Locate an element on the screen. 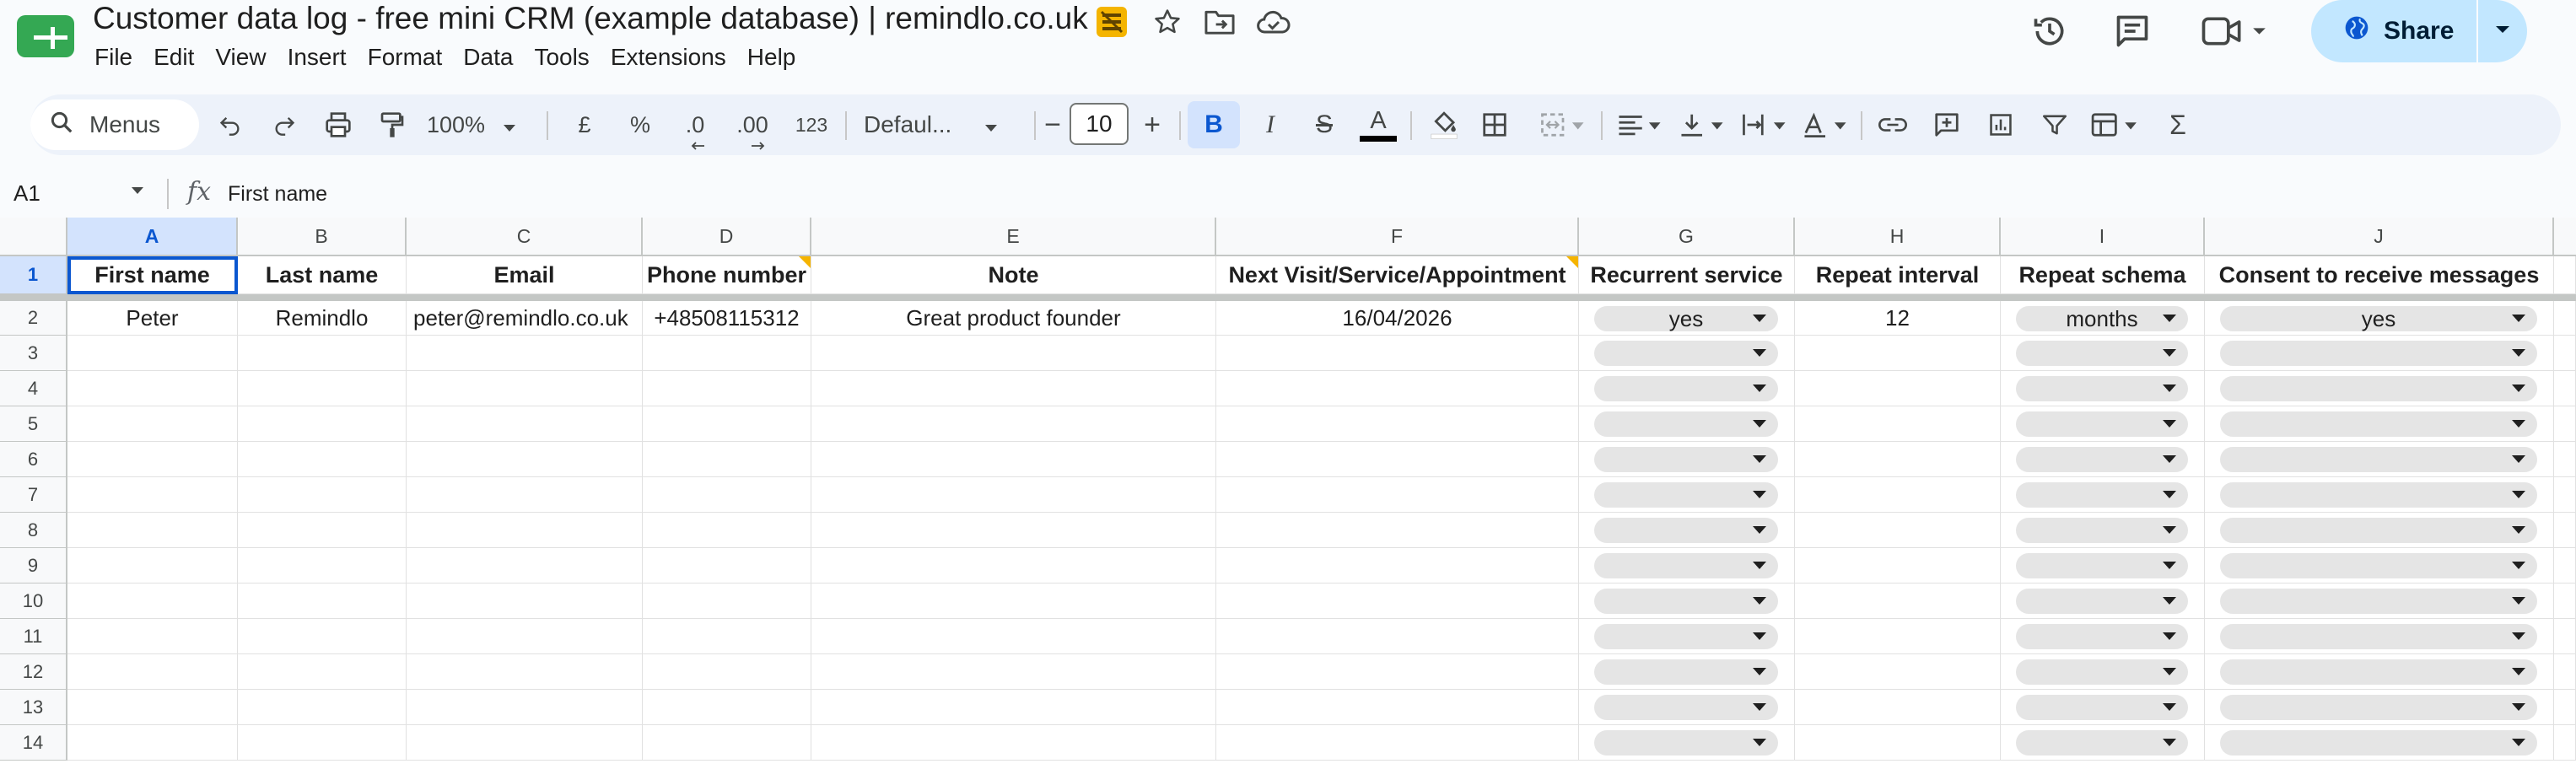 This screenshot has height=769, width=2576. row-header-2: 2 is located at coordinates (33, 318).